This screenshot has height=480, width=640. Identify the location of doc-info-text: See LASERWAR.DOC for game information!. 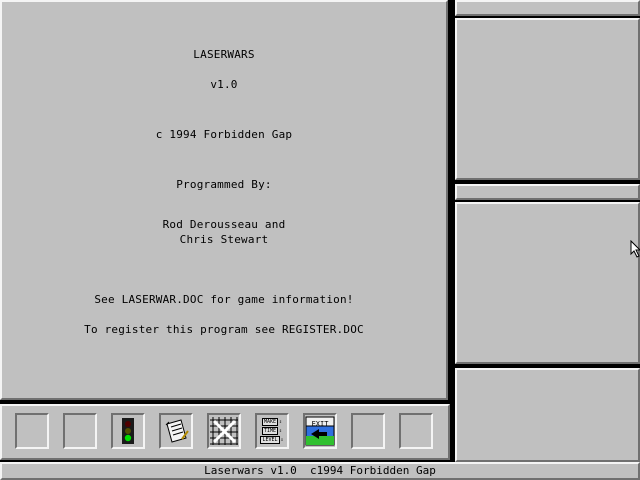
(224, 299).